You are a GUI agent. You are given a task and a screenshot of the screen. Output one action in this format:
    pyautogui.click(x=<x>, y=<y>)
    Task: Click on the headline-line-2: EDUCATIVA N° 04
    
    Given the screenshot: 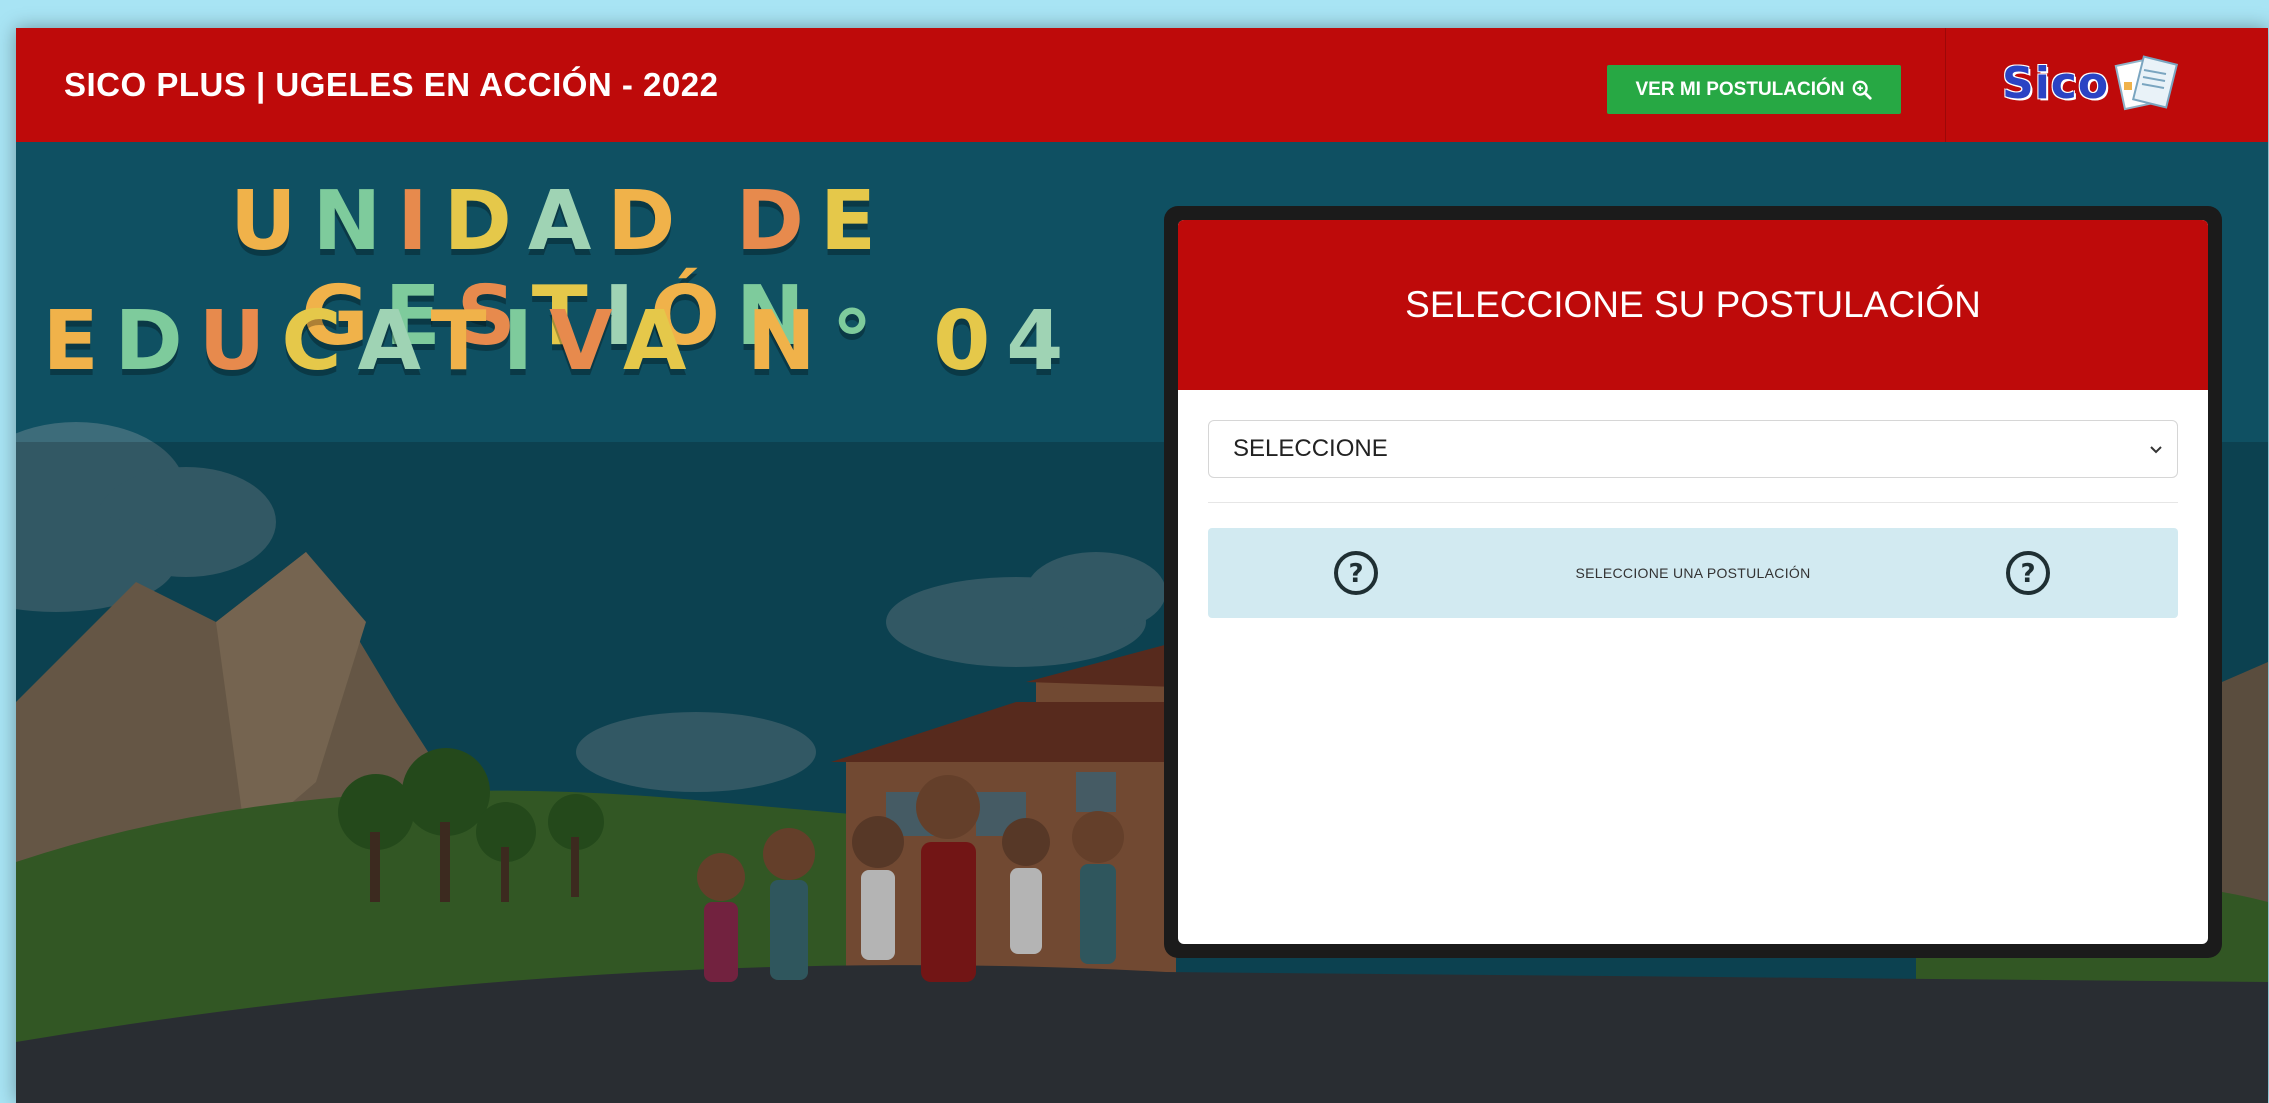 What is the action you would take?
    pyautogui.click(x=561, y=341)
    